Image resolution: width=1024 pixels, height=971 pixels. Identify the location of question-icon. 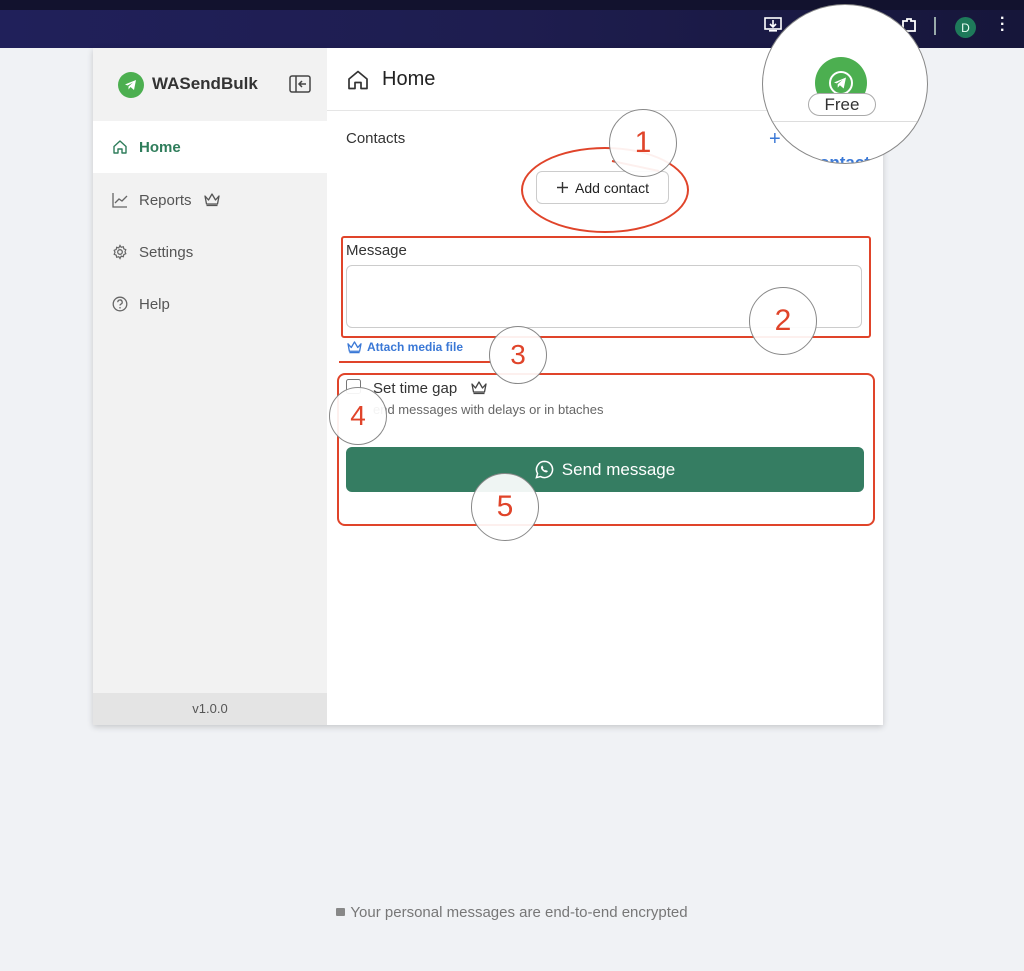
(120, 304).